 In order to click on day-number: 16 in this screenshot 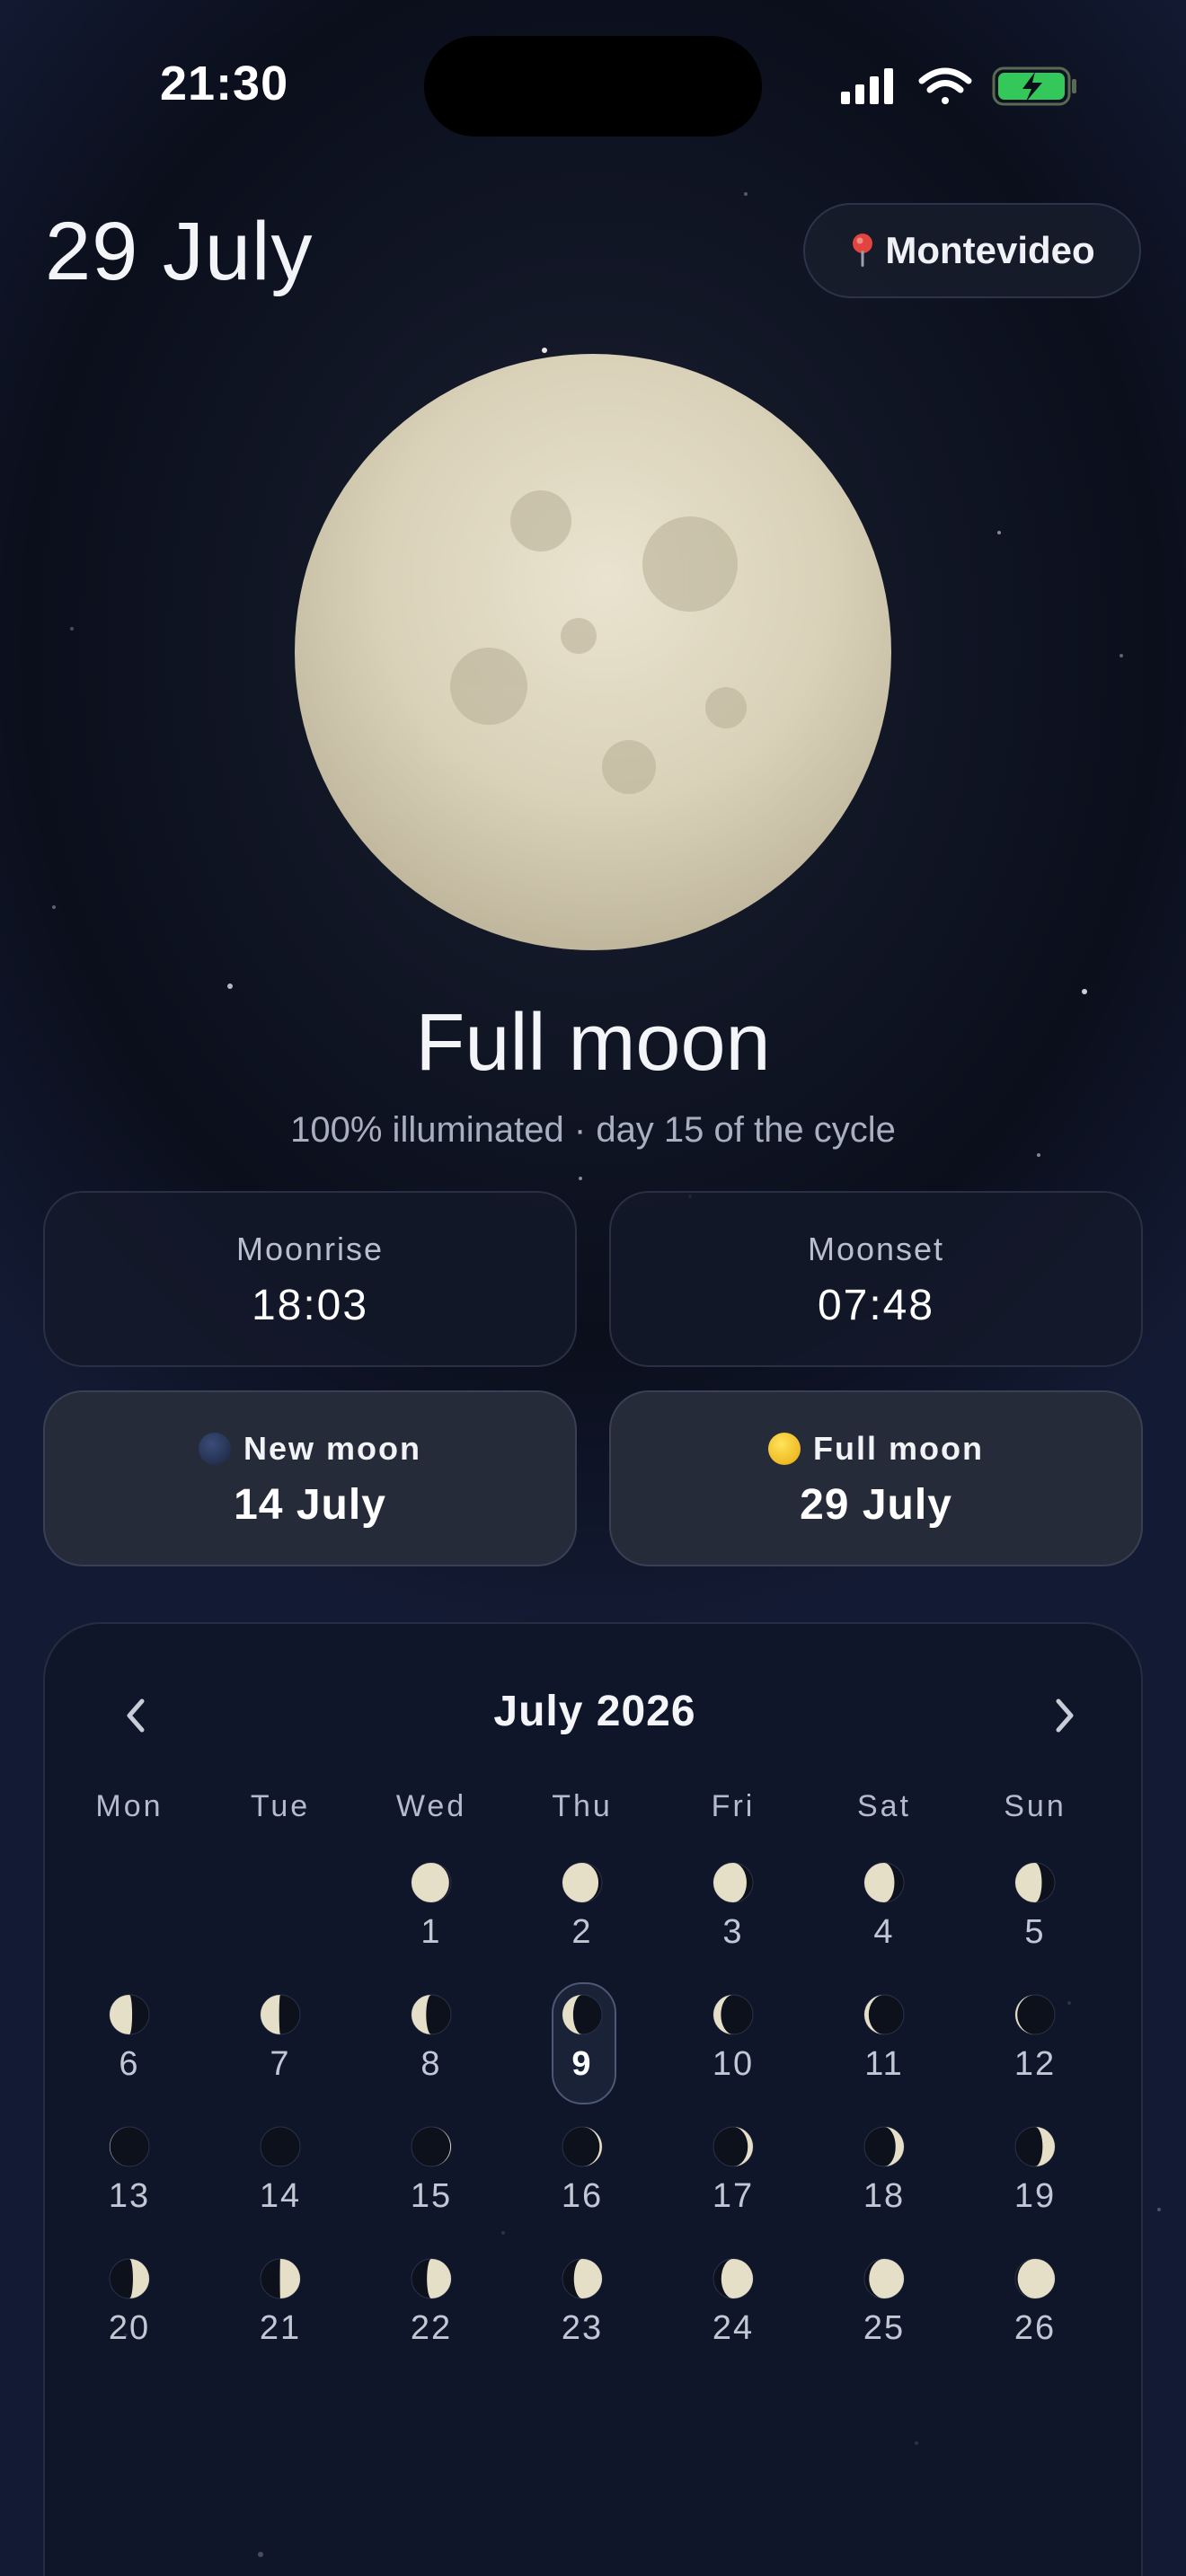, I will do `click(582, 2196)`.